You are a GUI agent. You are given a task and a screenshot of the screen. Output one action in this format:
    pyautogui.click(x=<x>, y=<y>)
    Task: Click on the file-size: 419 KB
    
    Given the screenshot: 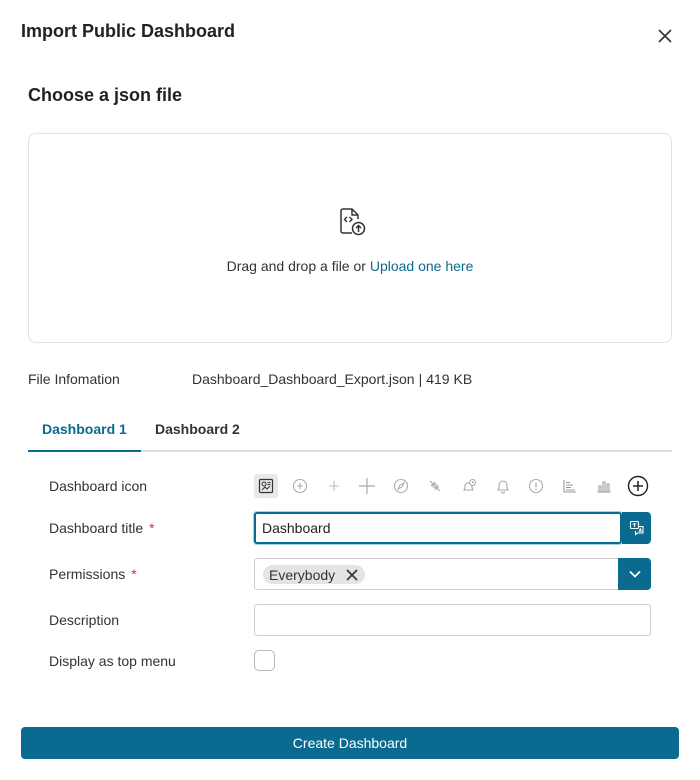 What is the action you would take?
    pyautogui.click(x=449, y=379)
    